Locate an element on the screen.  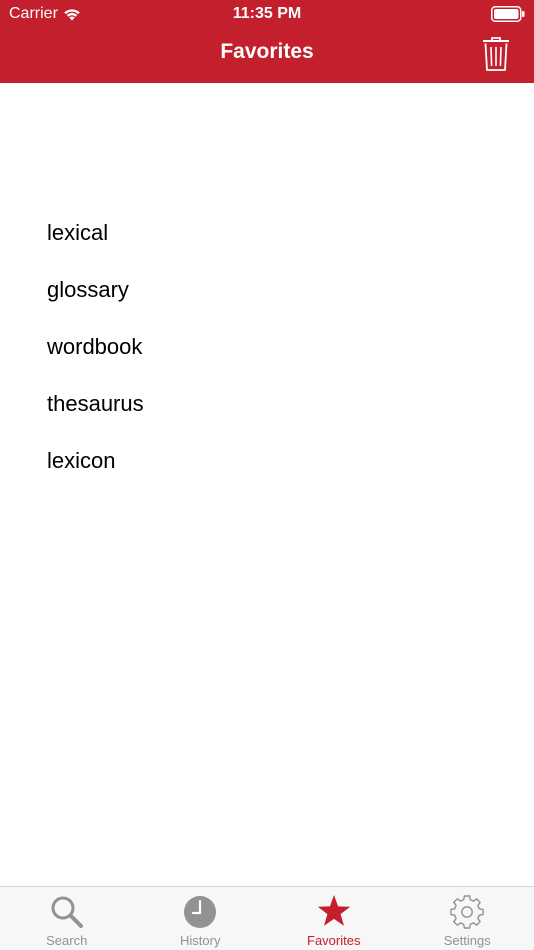
list-item: wordbook is located at coordinates (267, 346).